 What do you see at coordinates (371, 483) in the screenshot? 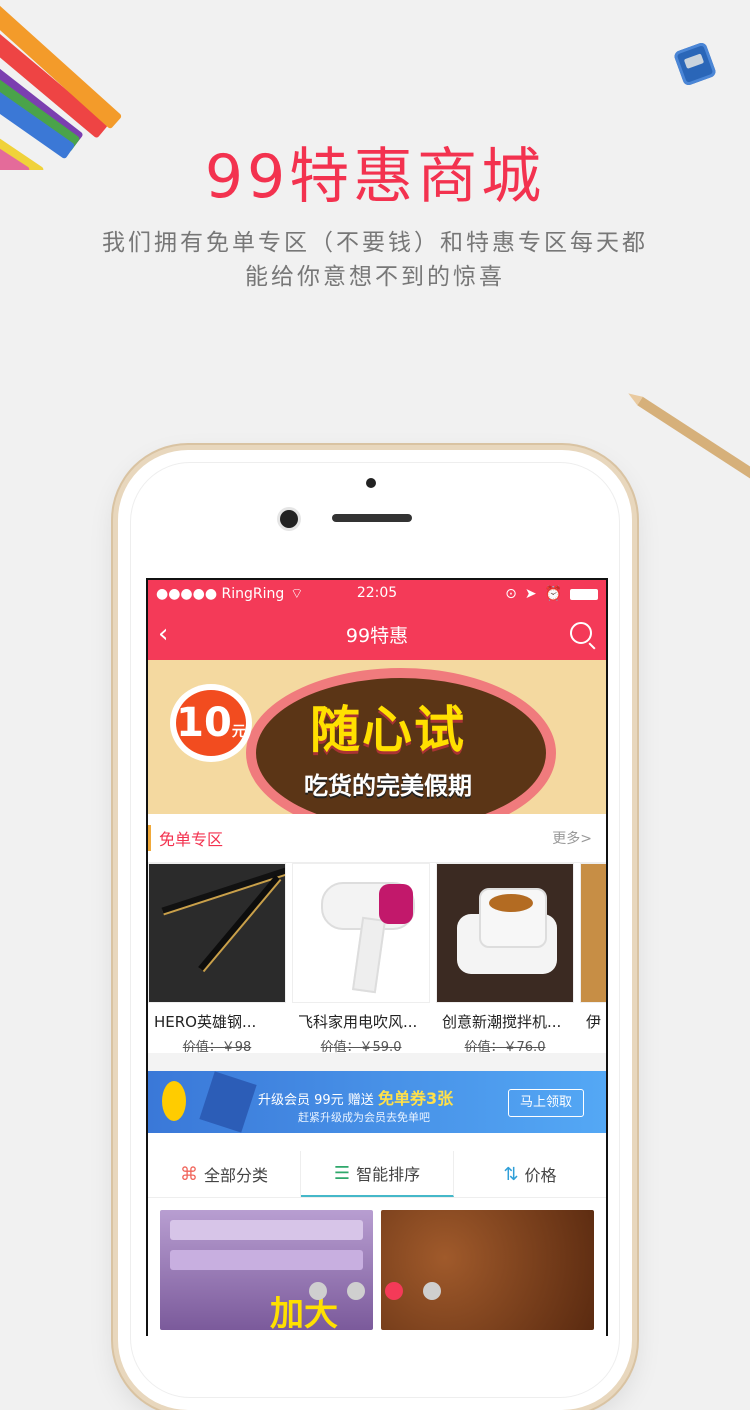
I see `phone-sensor` at bounding box center [371, 483].